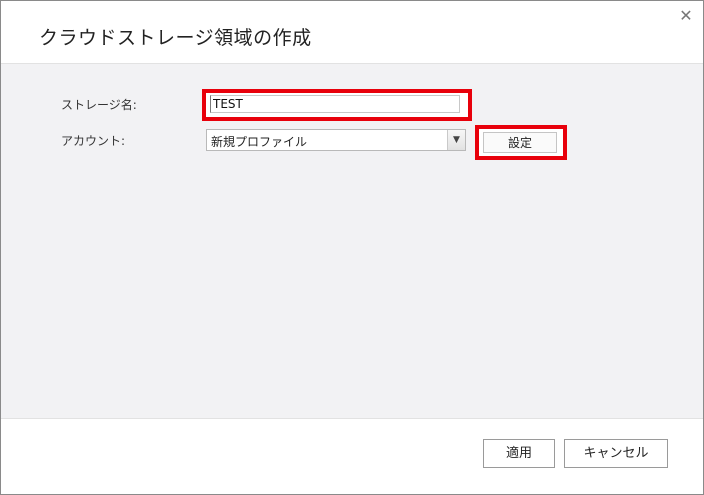  I want to click on storage-name-highlight, so click(337, 105).